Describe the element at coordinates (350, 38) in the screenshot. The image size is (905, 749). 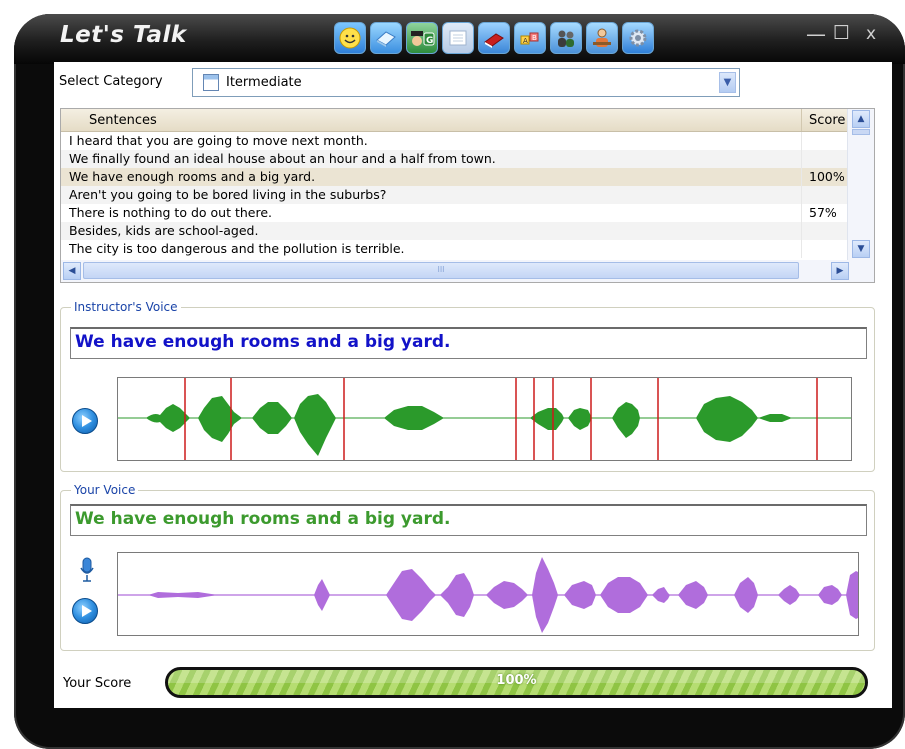
I see `smiley-icon` at that location.